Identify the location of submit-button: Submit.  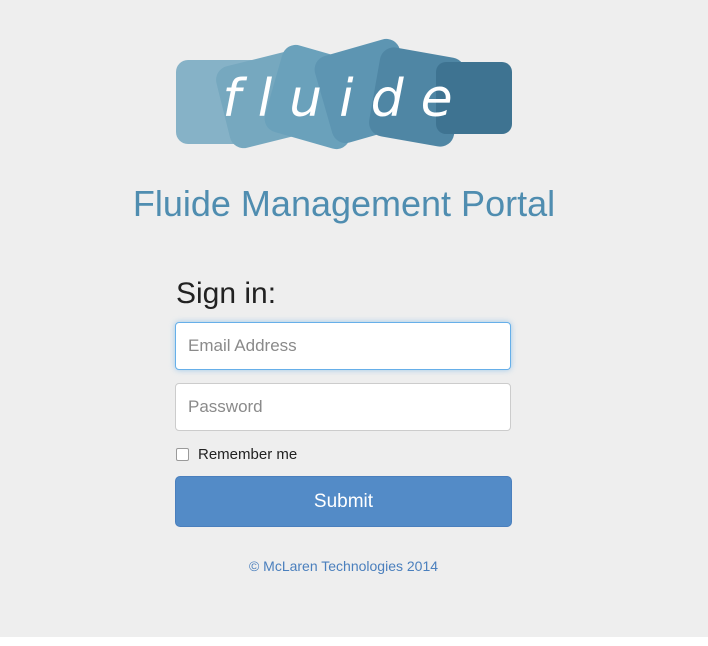
(343, 501).